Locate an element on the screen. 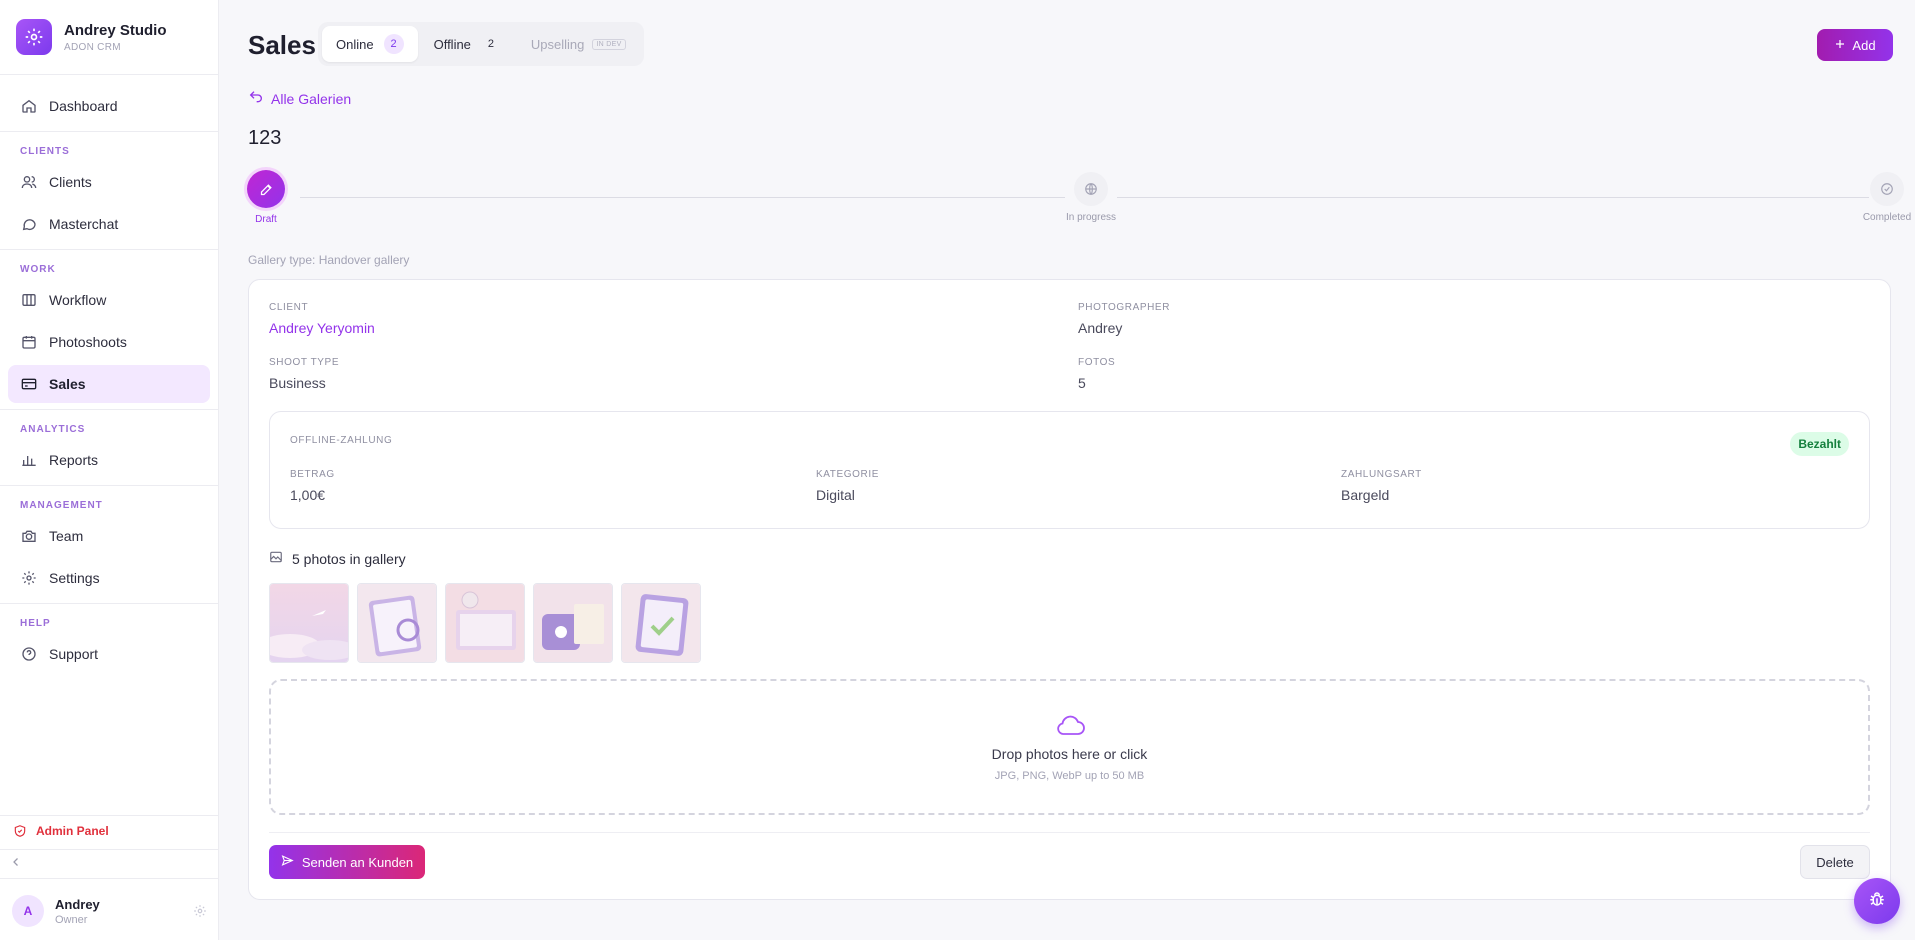  bug-report-button is located at coordinates (1877, 901).